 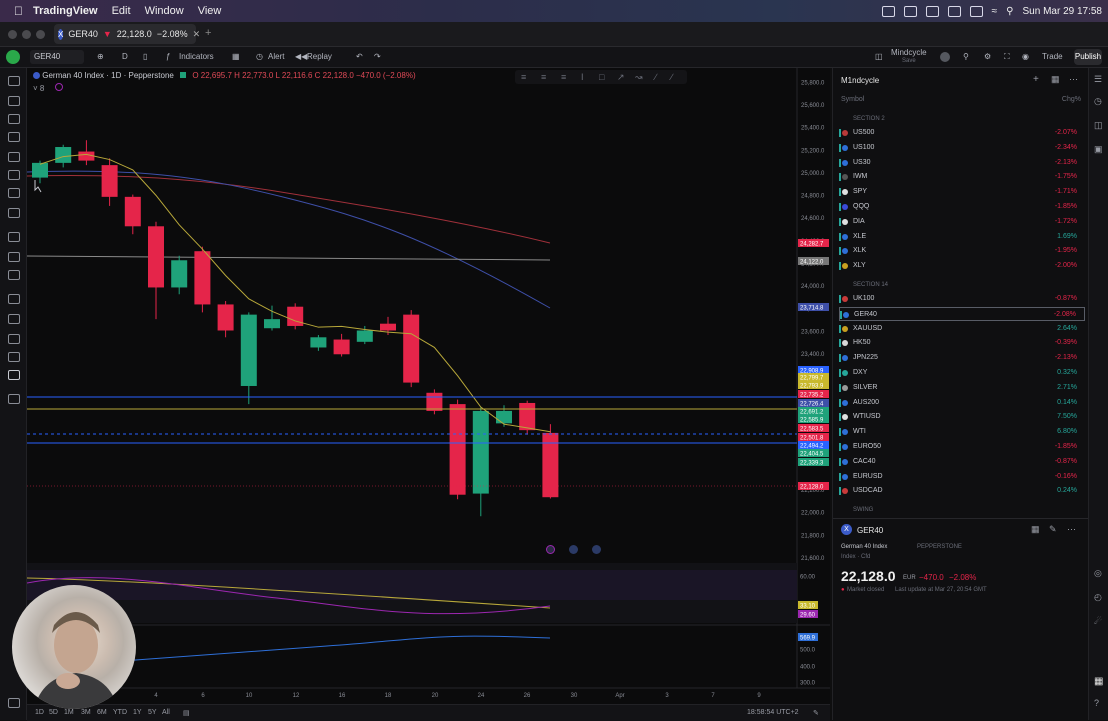 I want to click on pen-tool-icon: ∕, so click(x=656, y=77).